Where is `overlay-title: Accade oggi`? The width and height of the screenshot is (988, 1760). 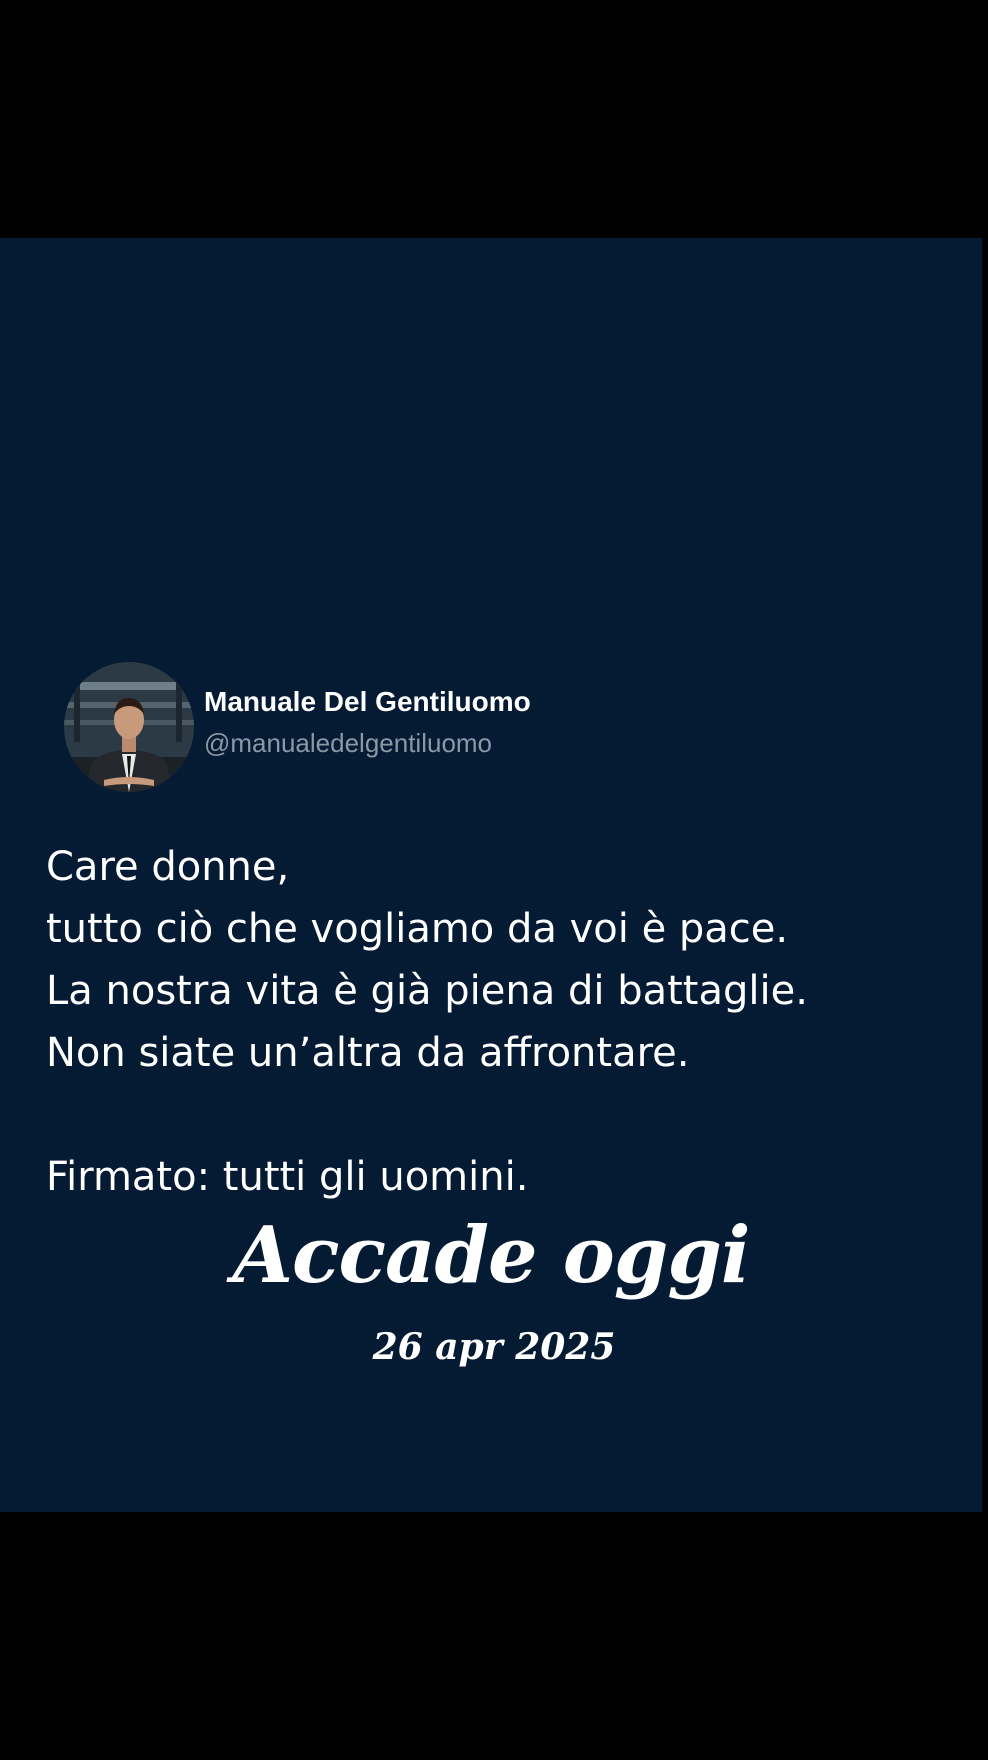
overlay-title: Accade oggi is located at coordinates (491, 1255).